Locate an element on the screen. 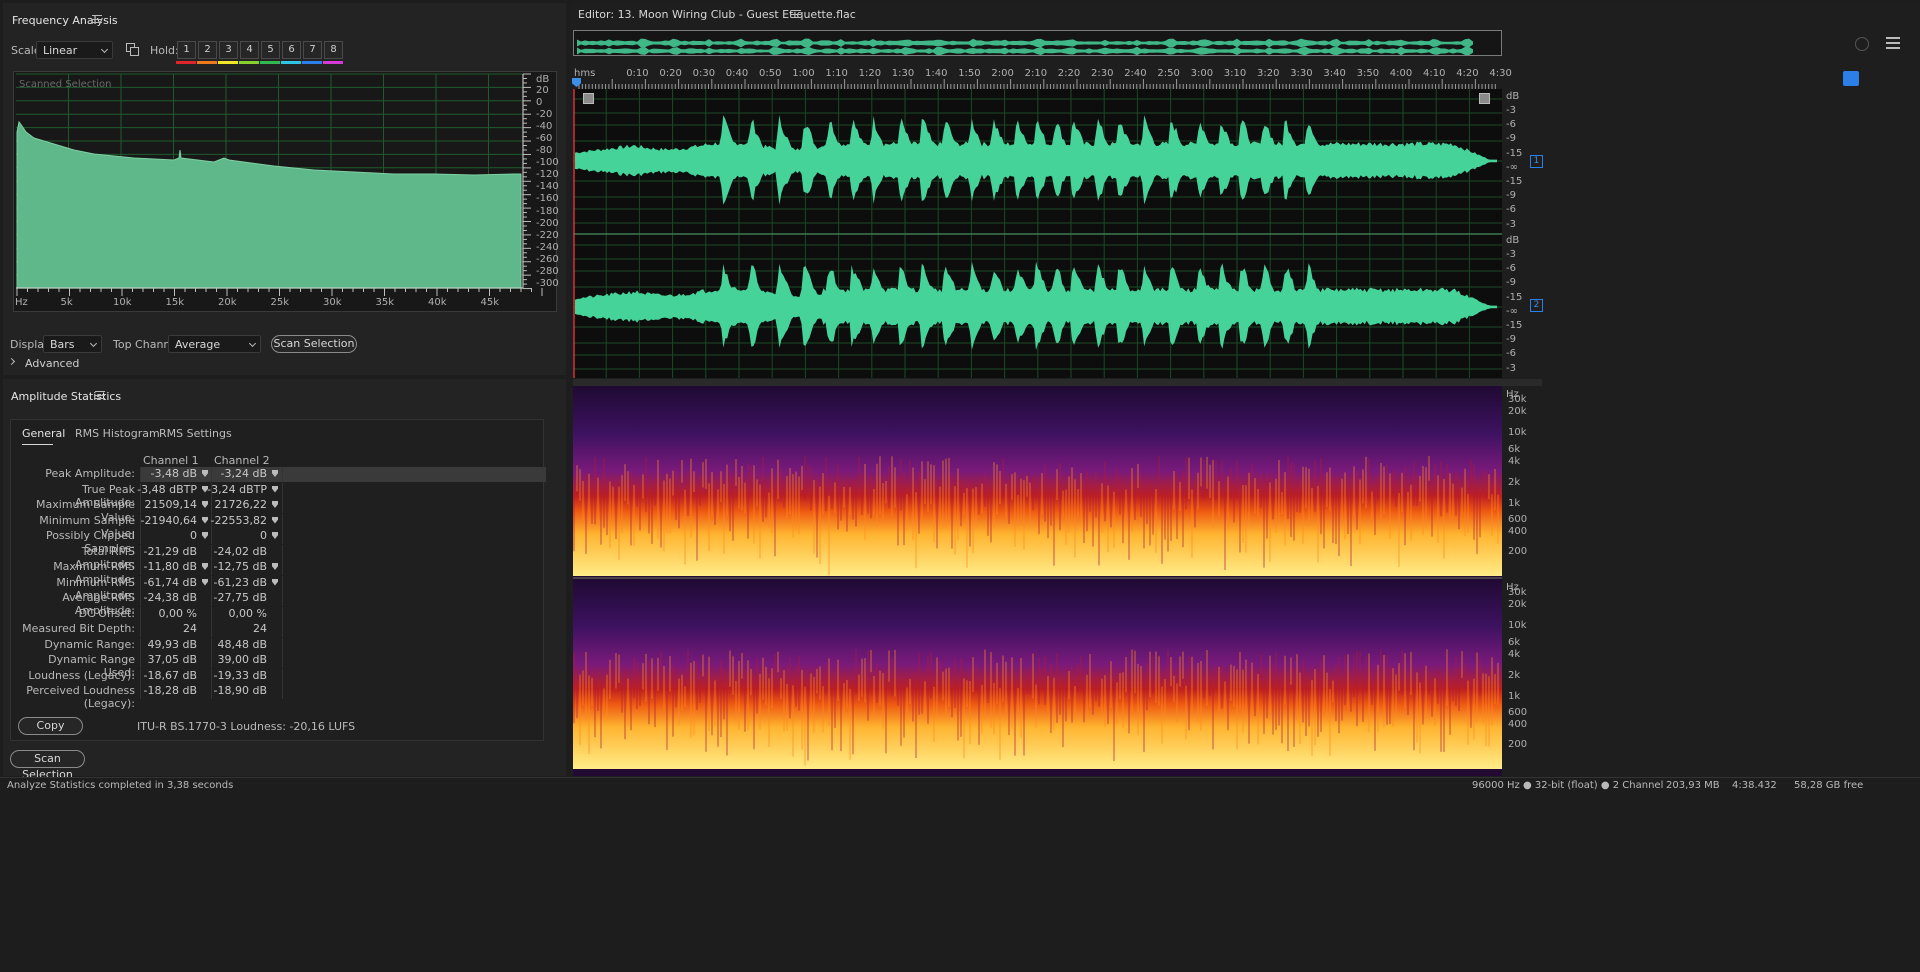  fade-in-handle-icon is located at coordinates (588, 98).